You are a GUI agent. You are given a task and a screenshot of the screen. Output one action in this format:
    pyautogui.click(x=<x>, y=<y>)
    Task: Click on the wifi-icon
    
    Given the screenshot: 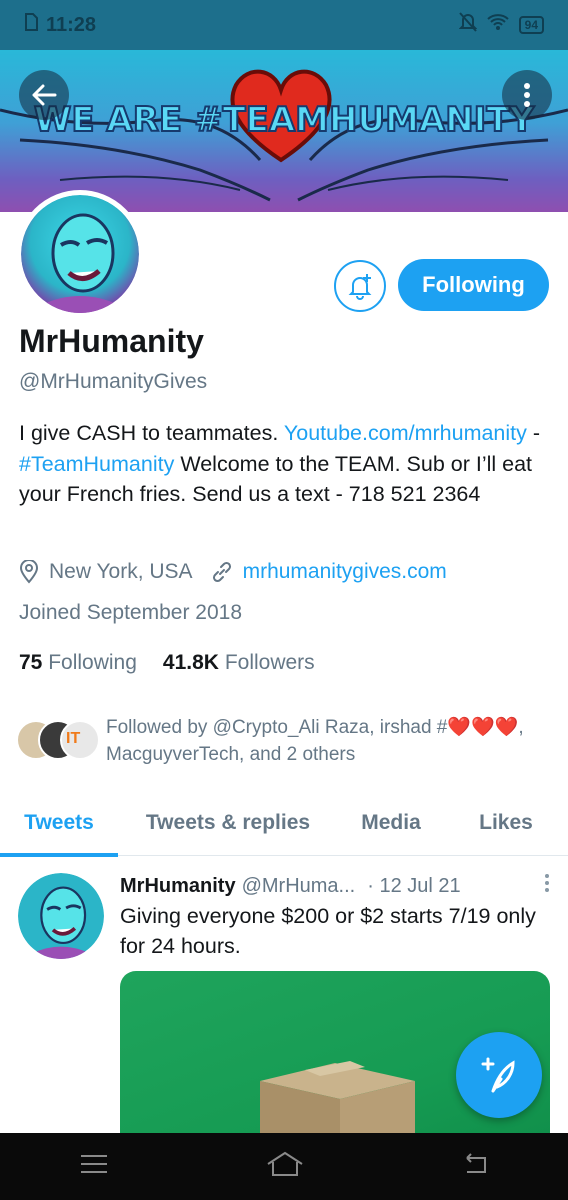 What is the action you would take?
    pyautogui.click(x=497, y=25)
    